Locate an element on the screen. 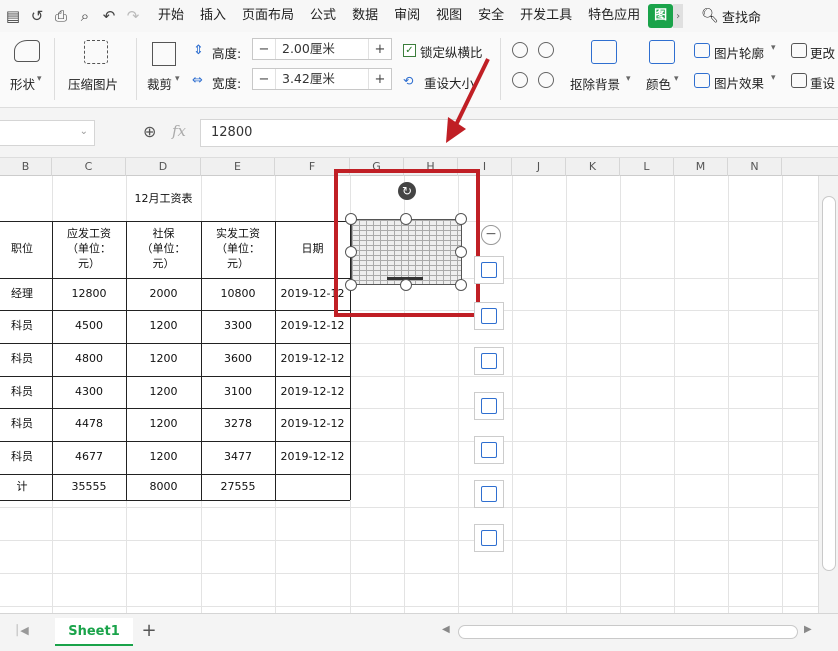 The height and width of the screenshot is (651, 838). crop-button is located at coordinates (489, 361).